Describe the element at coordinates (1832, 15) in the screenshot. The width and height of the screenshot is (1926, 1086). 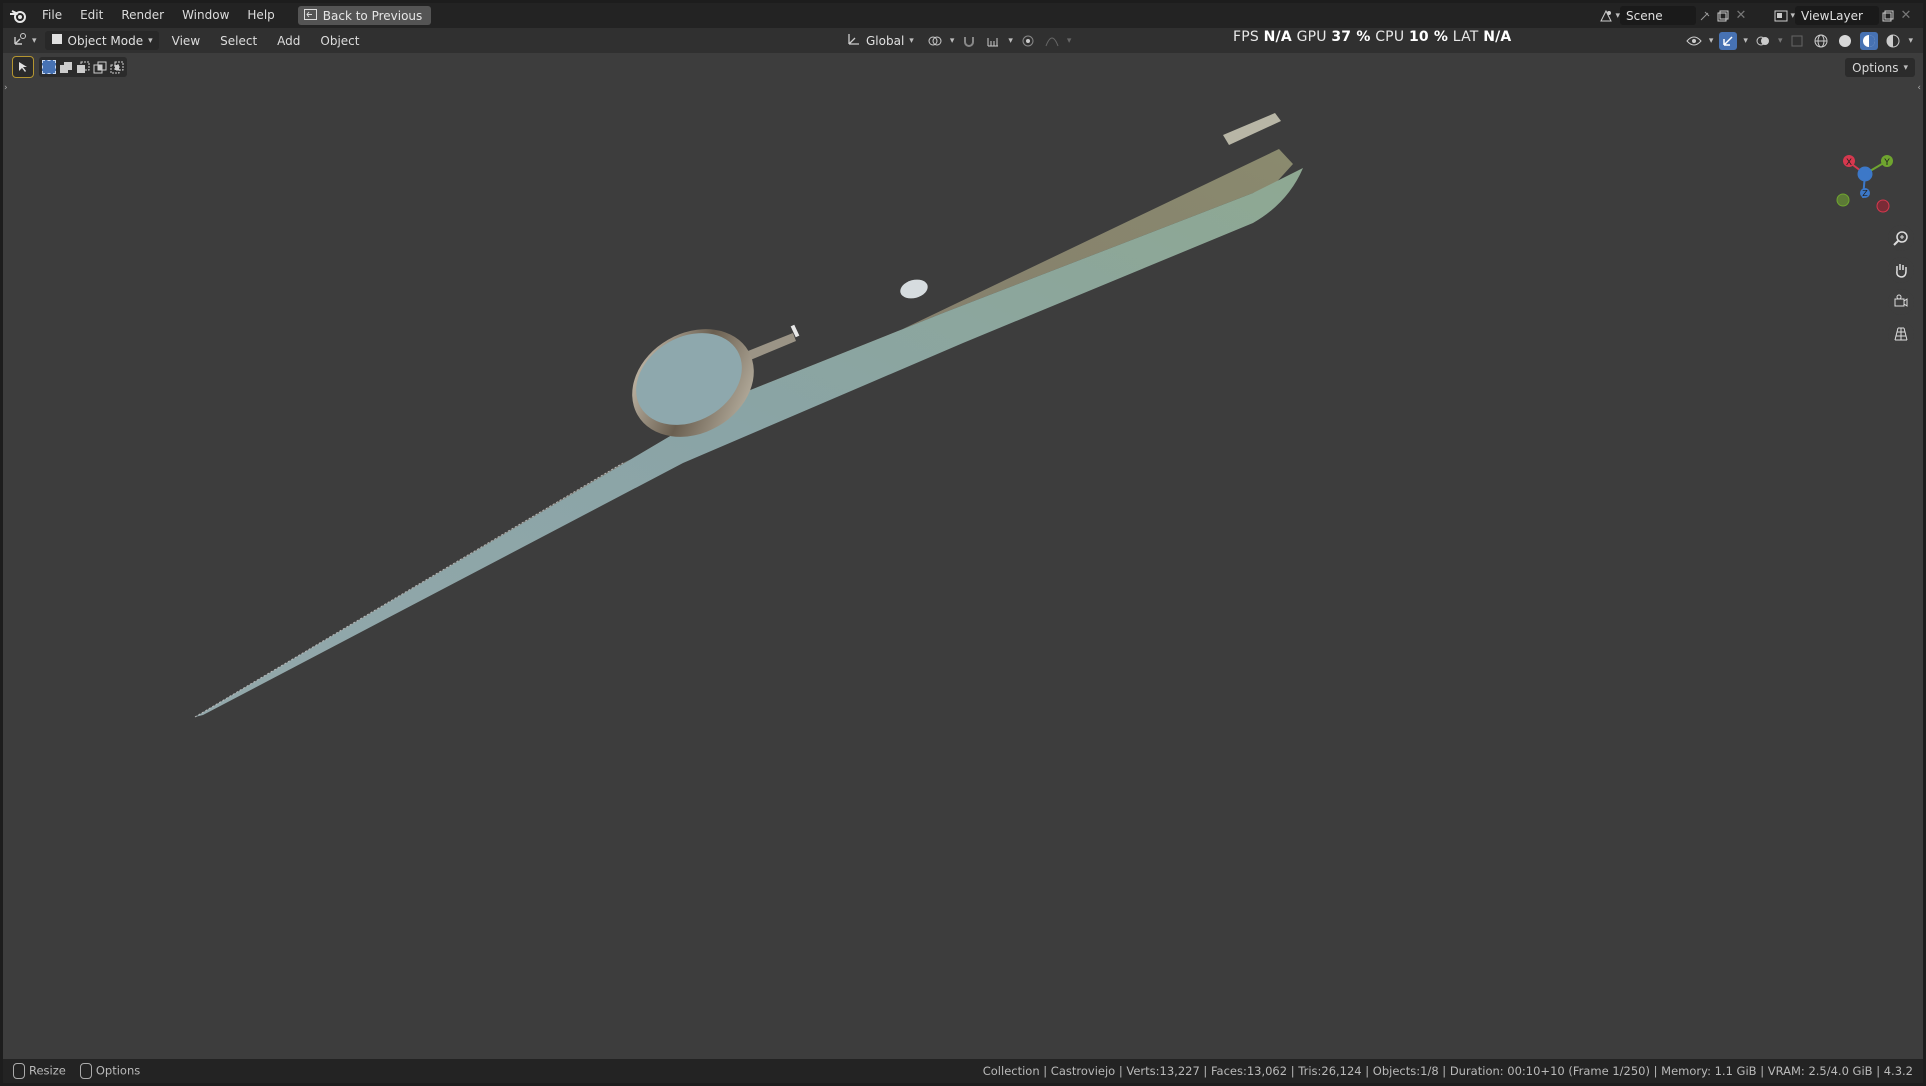
I see `view-layer-name: ViewLayer` at that location.